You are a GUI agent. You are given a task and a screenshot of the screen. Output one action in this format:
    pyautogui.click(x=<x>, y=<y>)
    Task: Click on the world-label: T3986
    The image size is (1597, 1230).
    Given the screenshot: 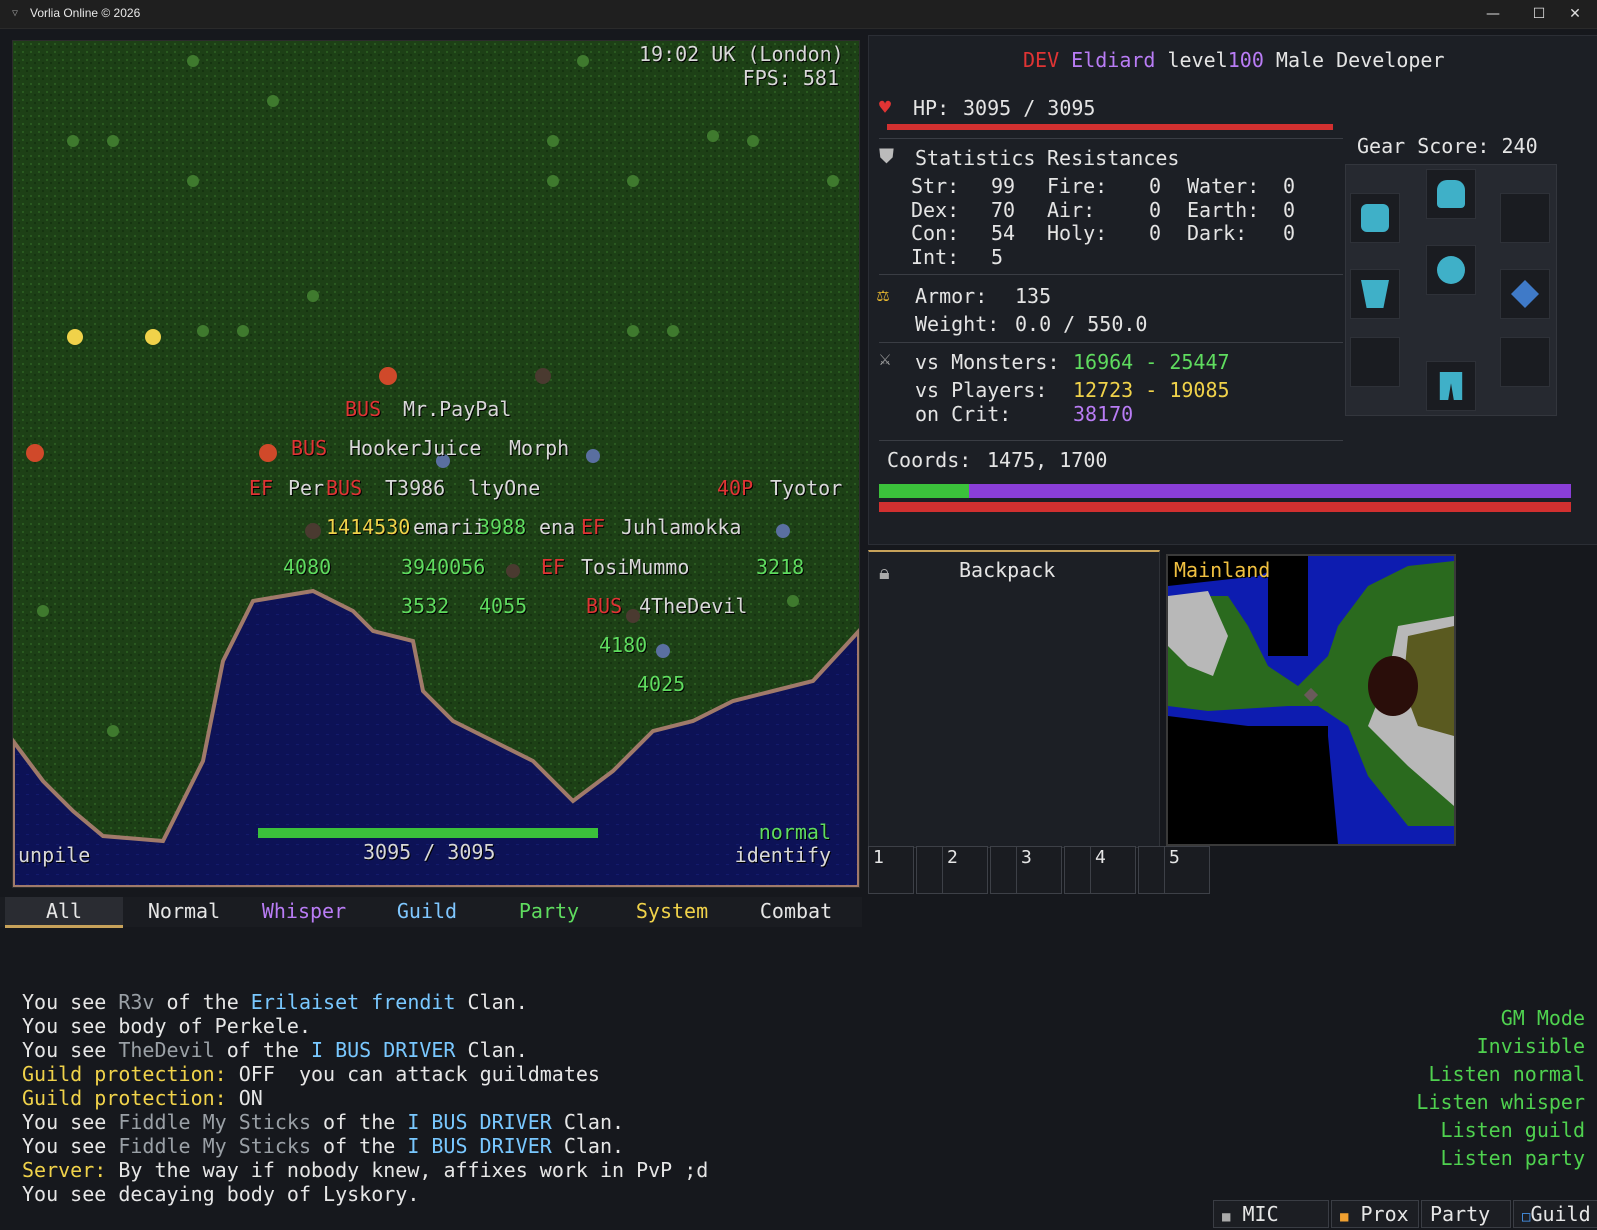 What is the action you would take?
    pyautogui.click(x=415, y=488)
    